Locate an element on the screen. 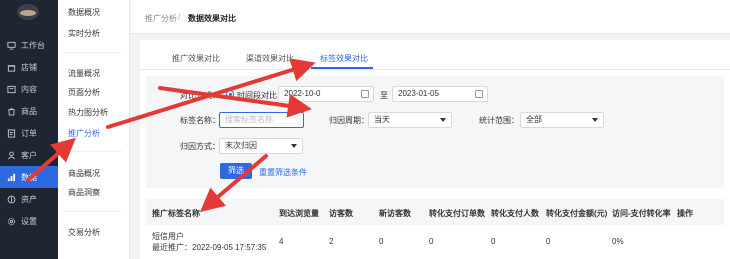 The width and height of the screenshot is (730, 259). sidebar-item-order: 订单 is located at coordinates (29, 133).